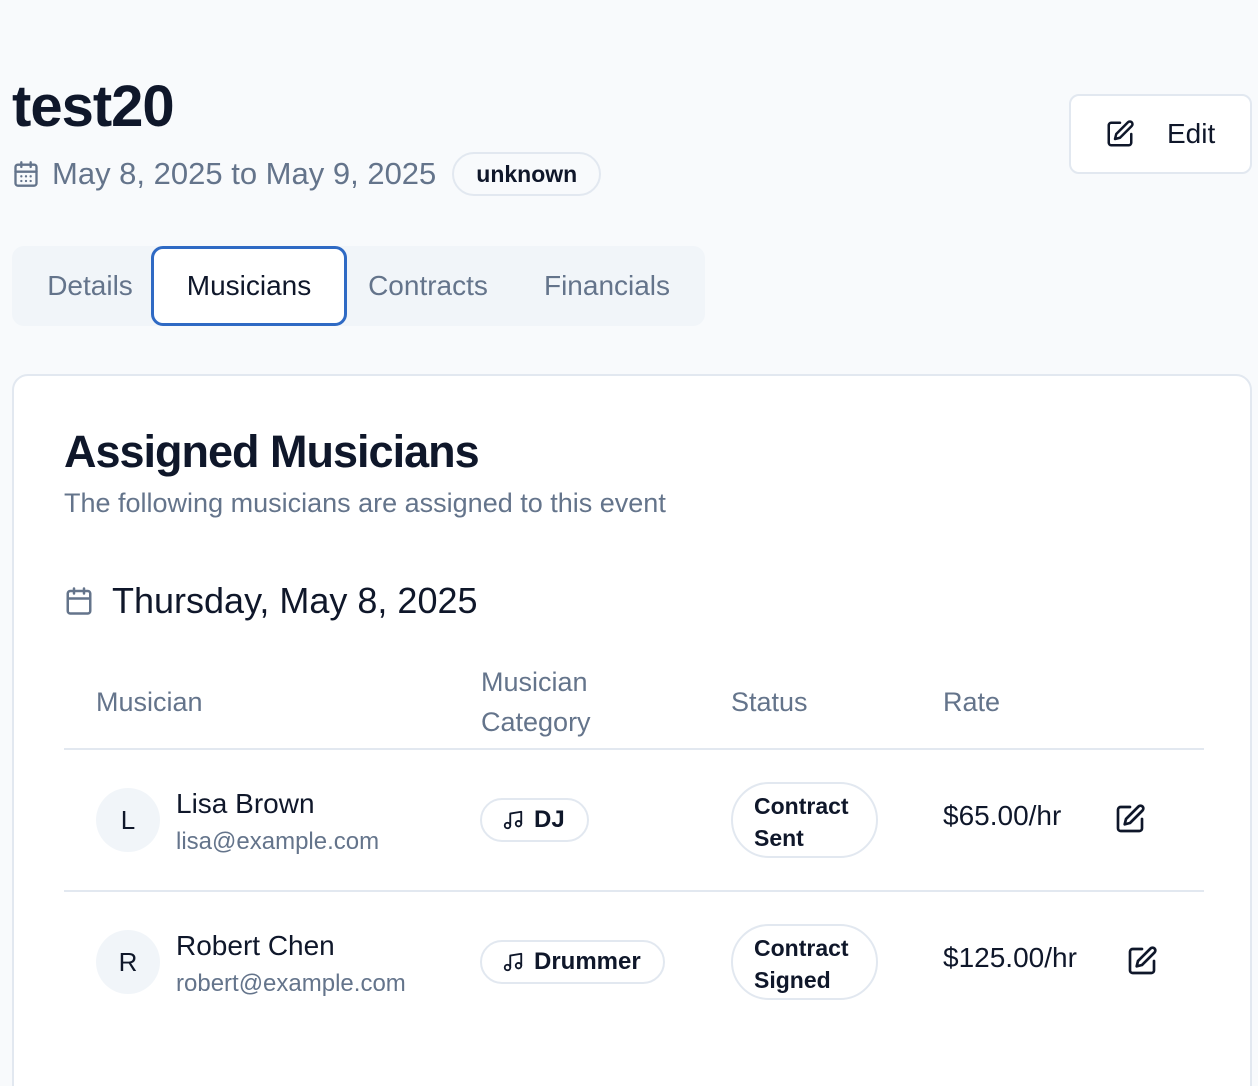  I want to click on rate-value: $65.00/hr, so click(1002, 815).